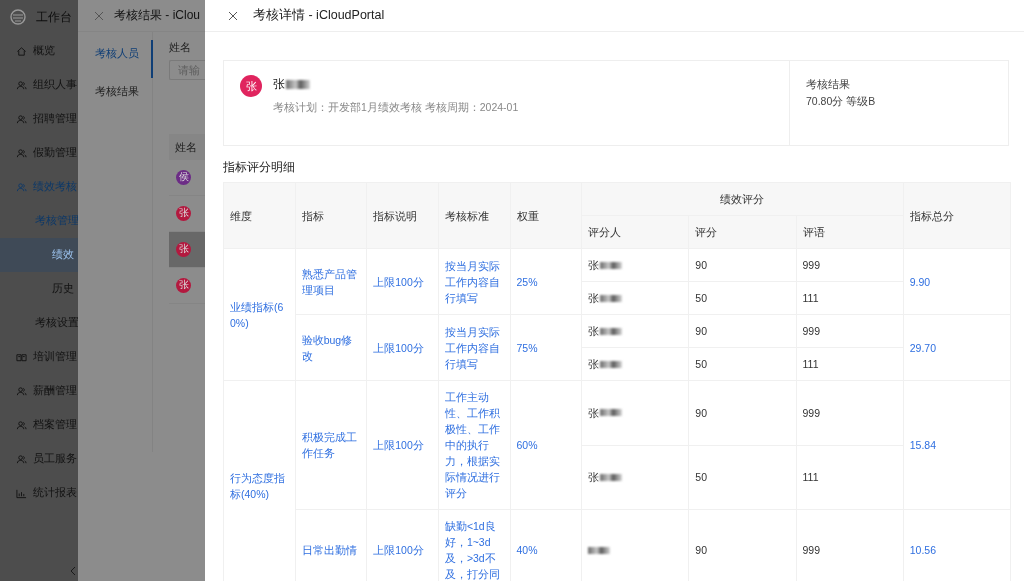  Describe the element at coordinates (546, 347) in the screenshot. I see `table-cell: 75%` at that location.